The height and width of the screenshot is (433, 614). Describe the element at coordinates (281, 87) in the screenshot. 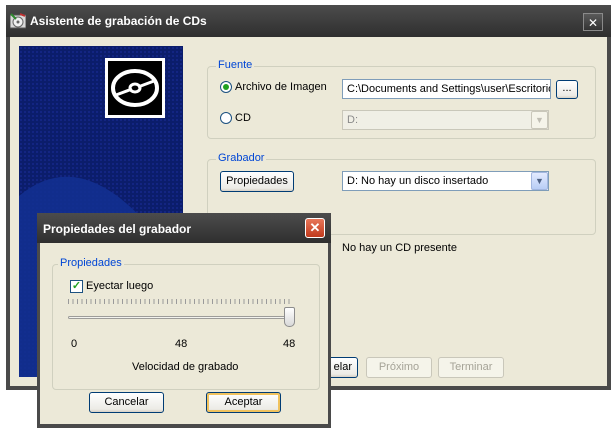

I see `image-file-radio-label: Archivo de Imagen` at that location.